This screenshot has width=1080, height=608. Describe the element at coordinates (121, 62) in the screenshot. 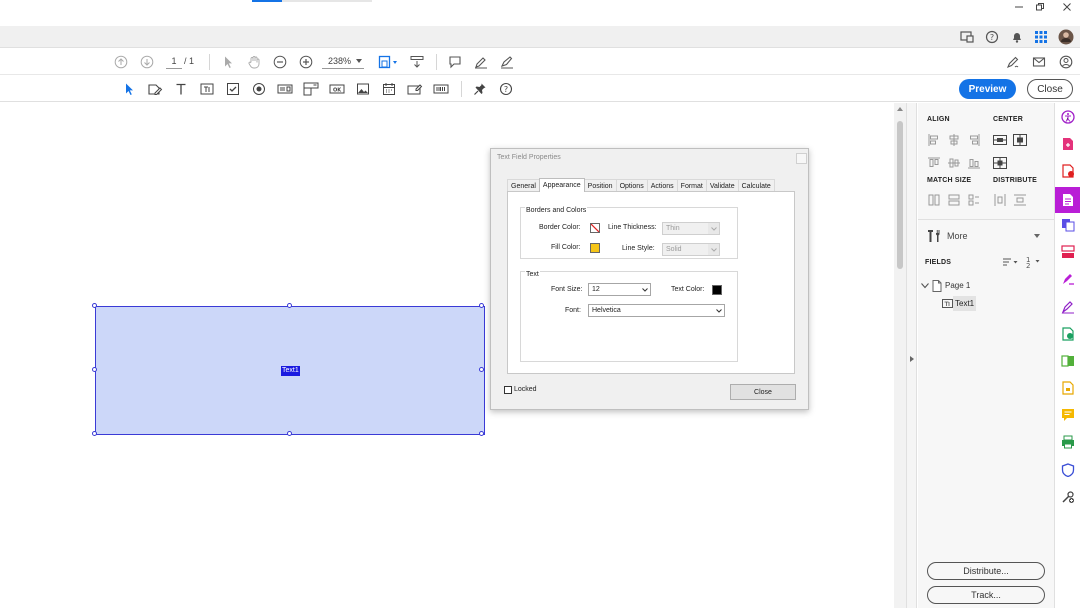

I see `previous-page-button` at that location.